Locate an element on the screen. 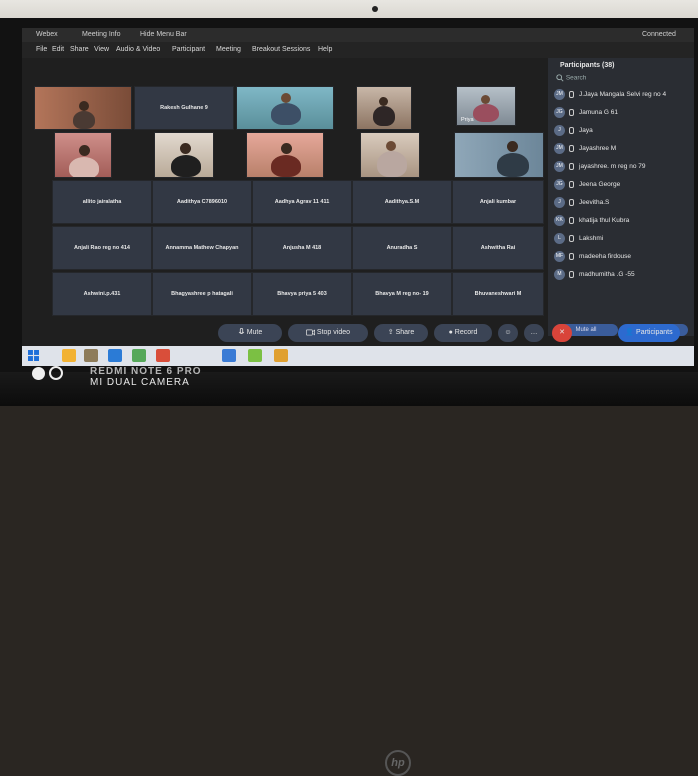 The width and height of the screenshot is (698, 776). participant-row: MF madeeha firdouse is located at coordinates (623, 257).